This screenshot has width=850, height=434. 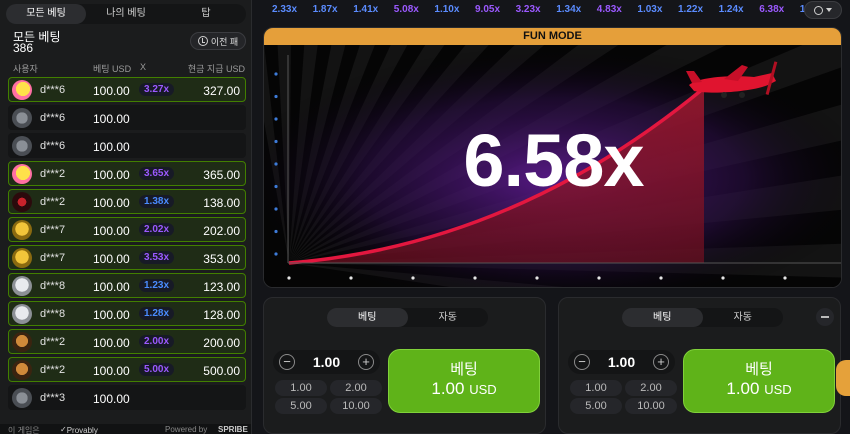 I want to click on history-multiplier: 6.38x, so click(x=771, y=9).